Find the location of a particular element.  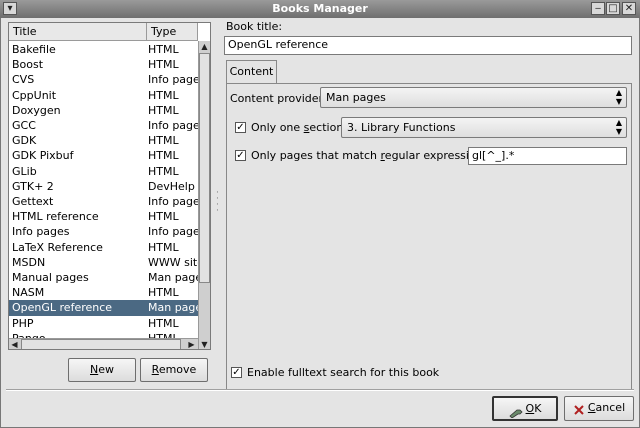

row-title: HTML reference is located at coordinates (55, 217).